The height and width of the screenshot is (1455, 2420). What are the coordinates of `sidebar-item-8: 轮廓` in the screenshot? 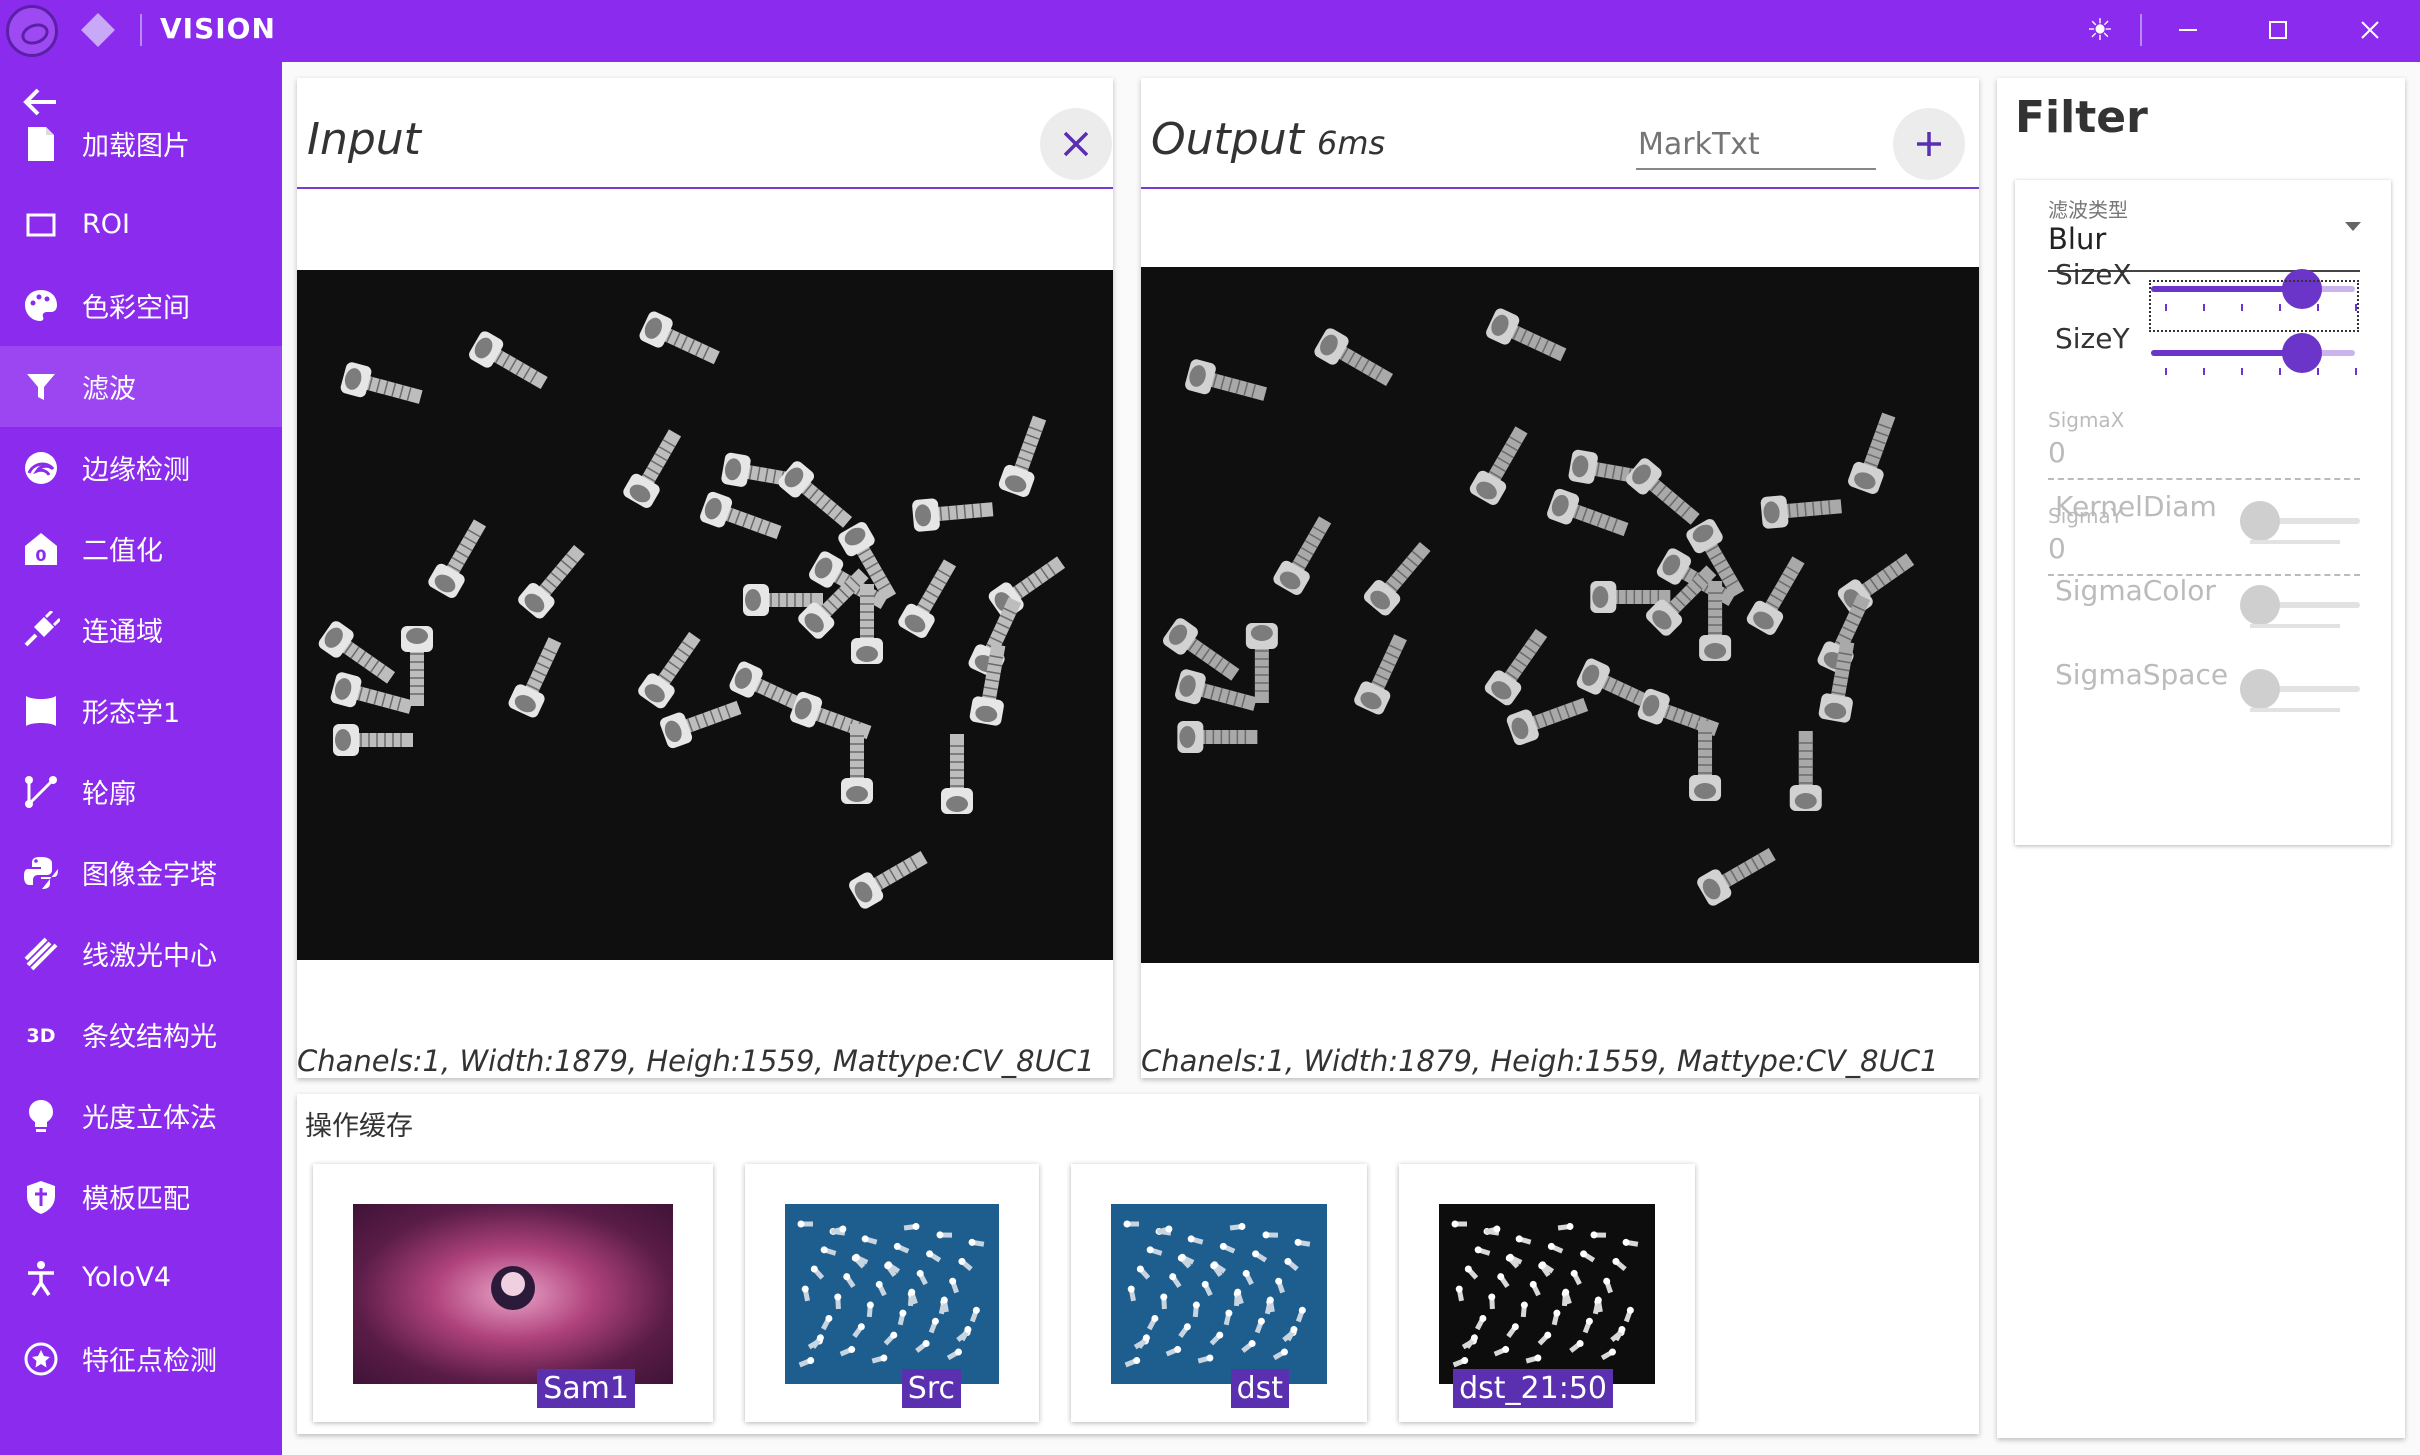 It's located at (141, 791).